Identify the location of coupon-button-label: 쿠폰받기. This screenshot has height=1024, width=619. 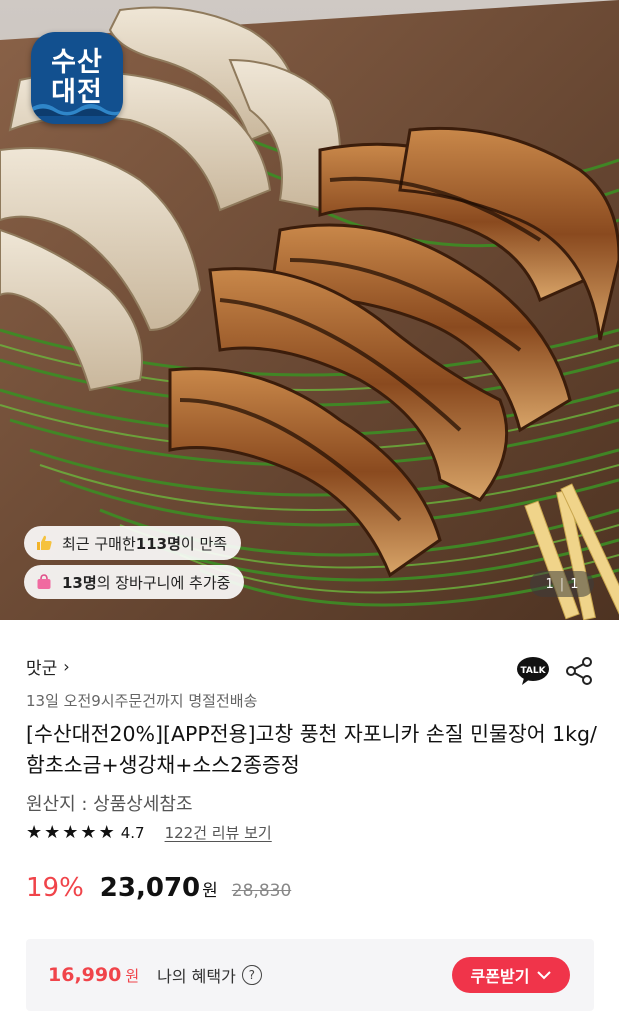
(500, 976).